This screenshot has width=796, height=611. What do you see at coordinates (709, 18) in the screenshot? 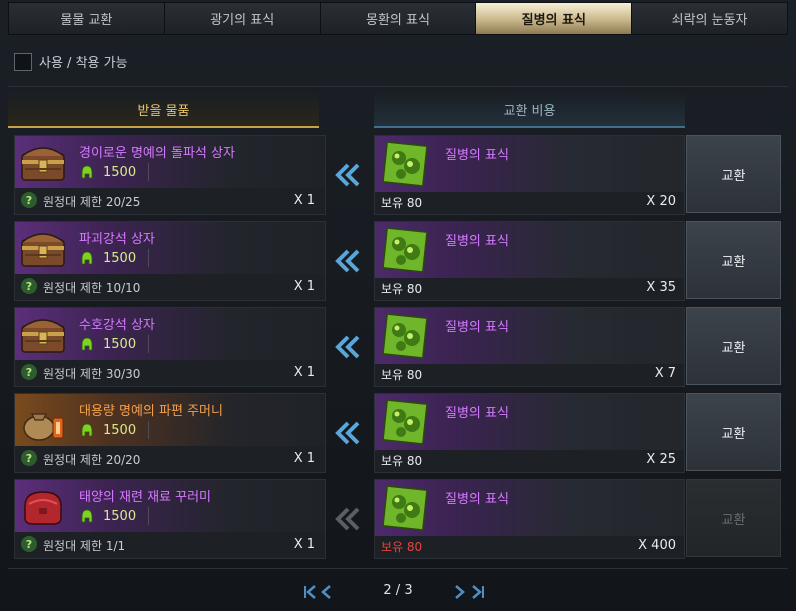
I see `tab-decay-eye: 쇠락의 눈동자` at bounding box center [709, 18].